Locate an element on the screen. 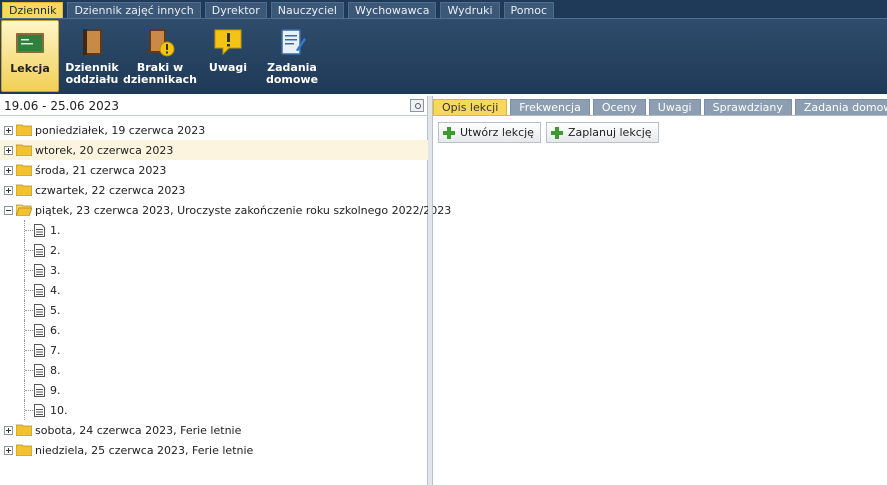 Image resolution: width=887 pixels, height=485 pixels. lekcja-label: Lekcja is located at coordinates (30, 68).